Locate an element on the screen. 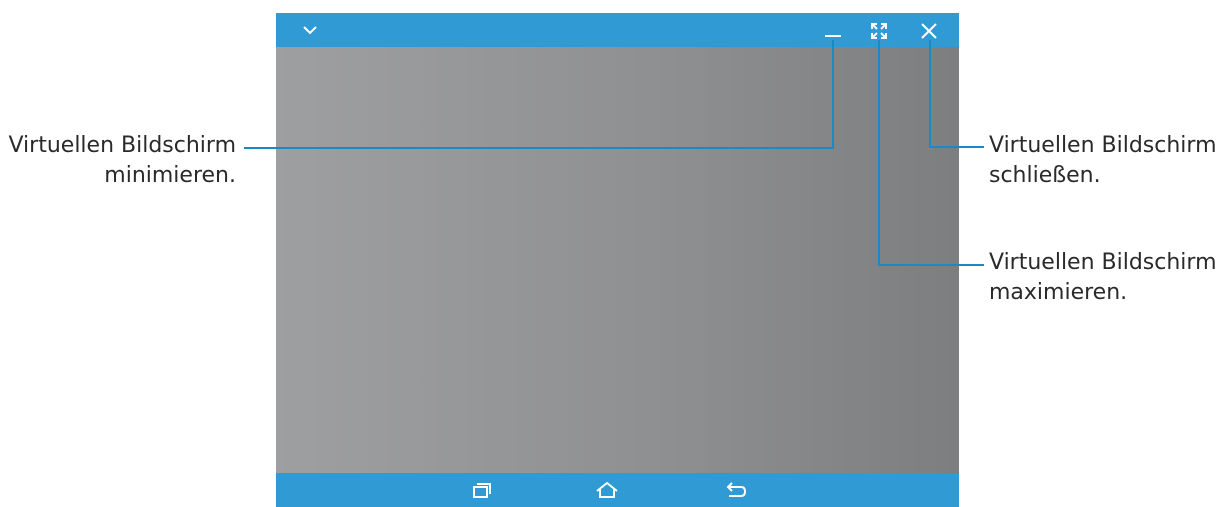  navigation-bar is located at coordinates (617, 490).